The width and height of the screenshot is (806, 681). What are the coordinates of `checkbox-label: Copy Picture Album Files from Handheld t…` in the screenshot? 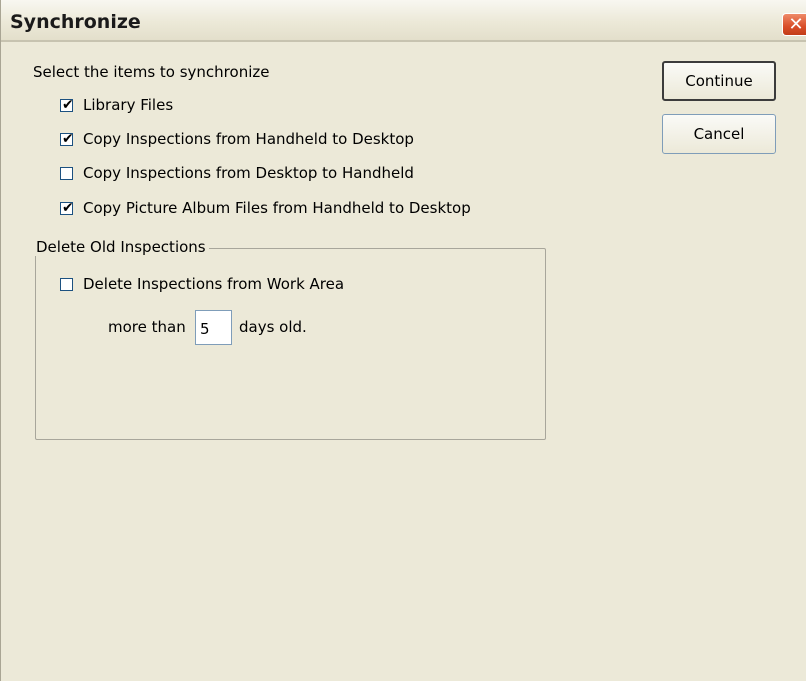 It's located at (277, 208).